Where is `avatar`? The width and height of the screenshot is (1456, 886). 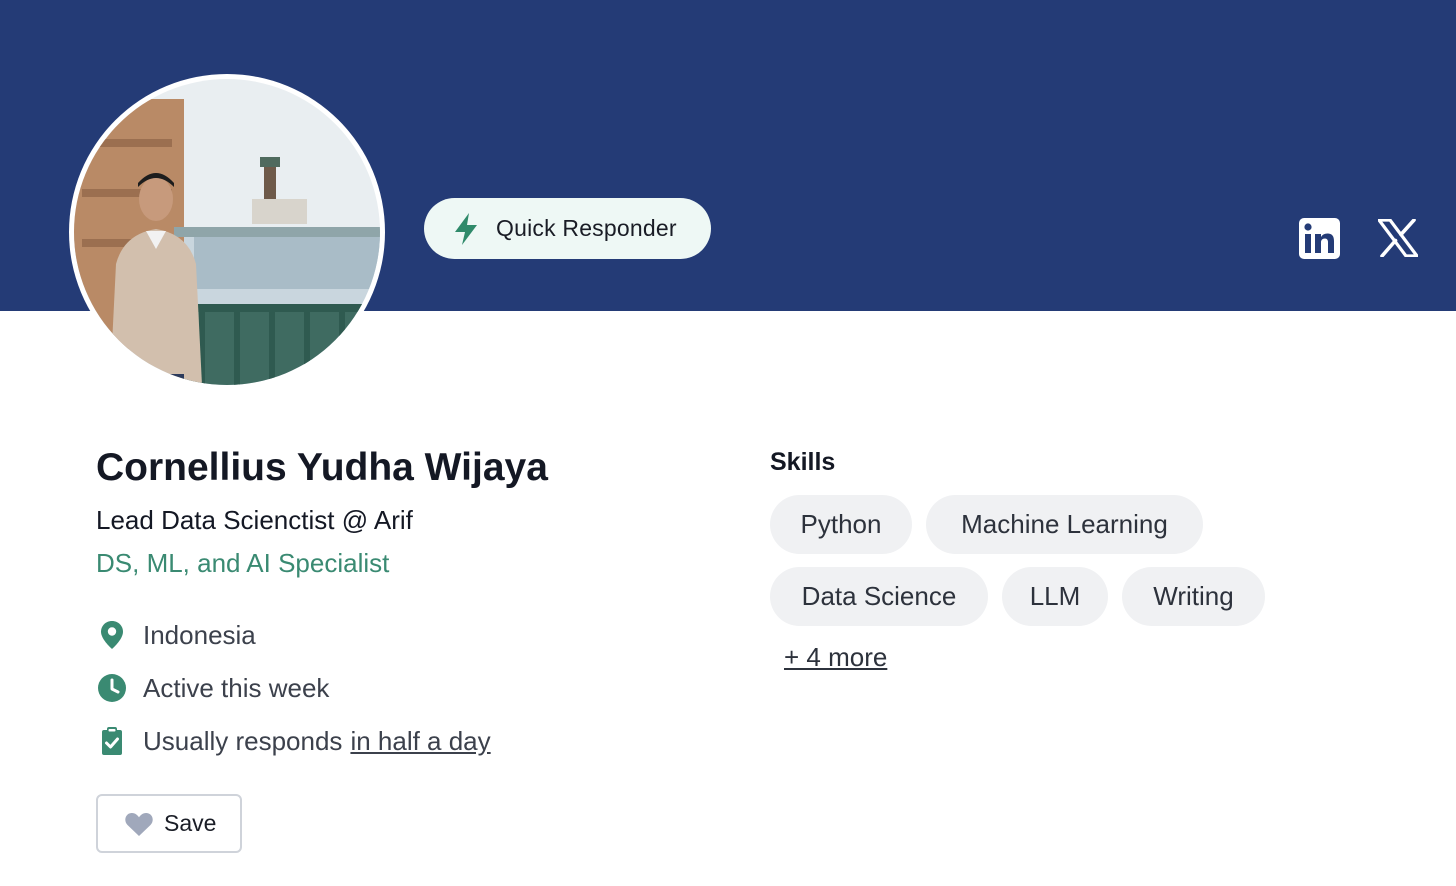 avatar is located at coordinates (227, 232).